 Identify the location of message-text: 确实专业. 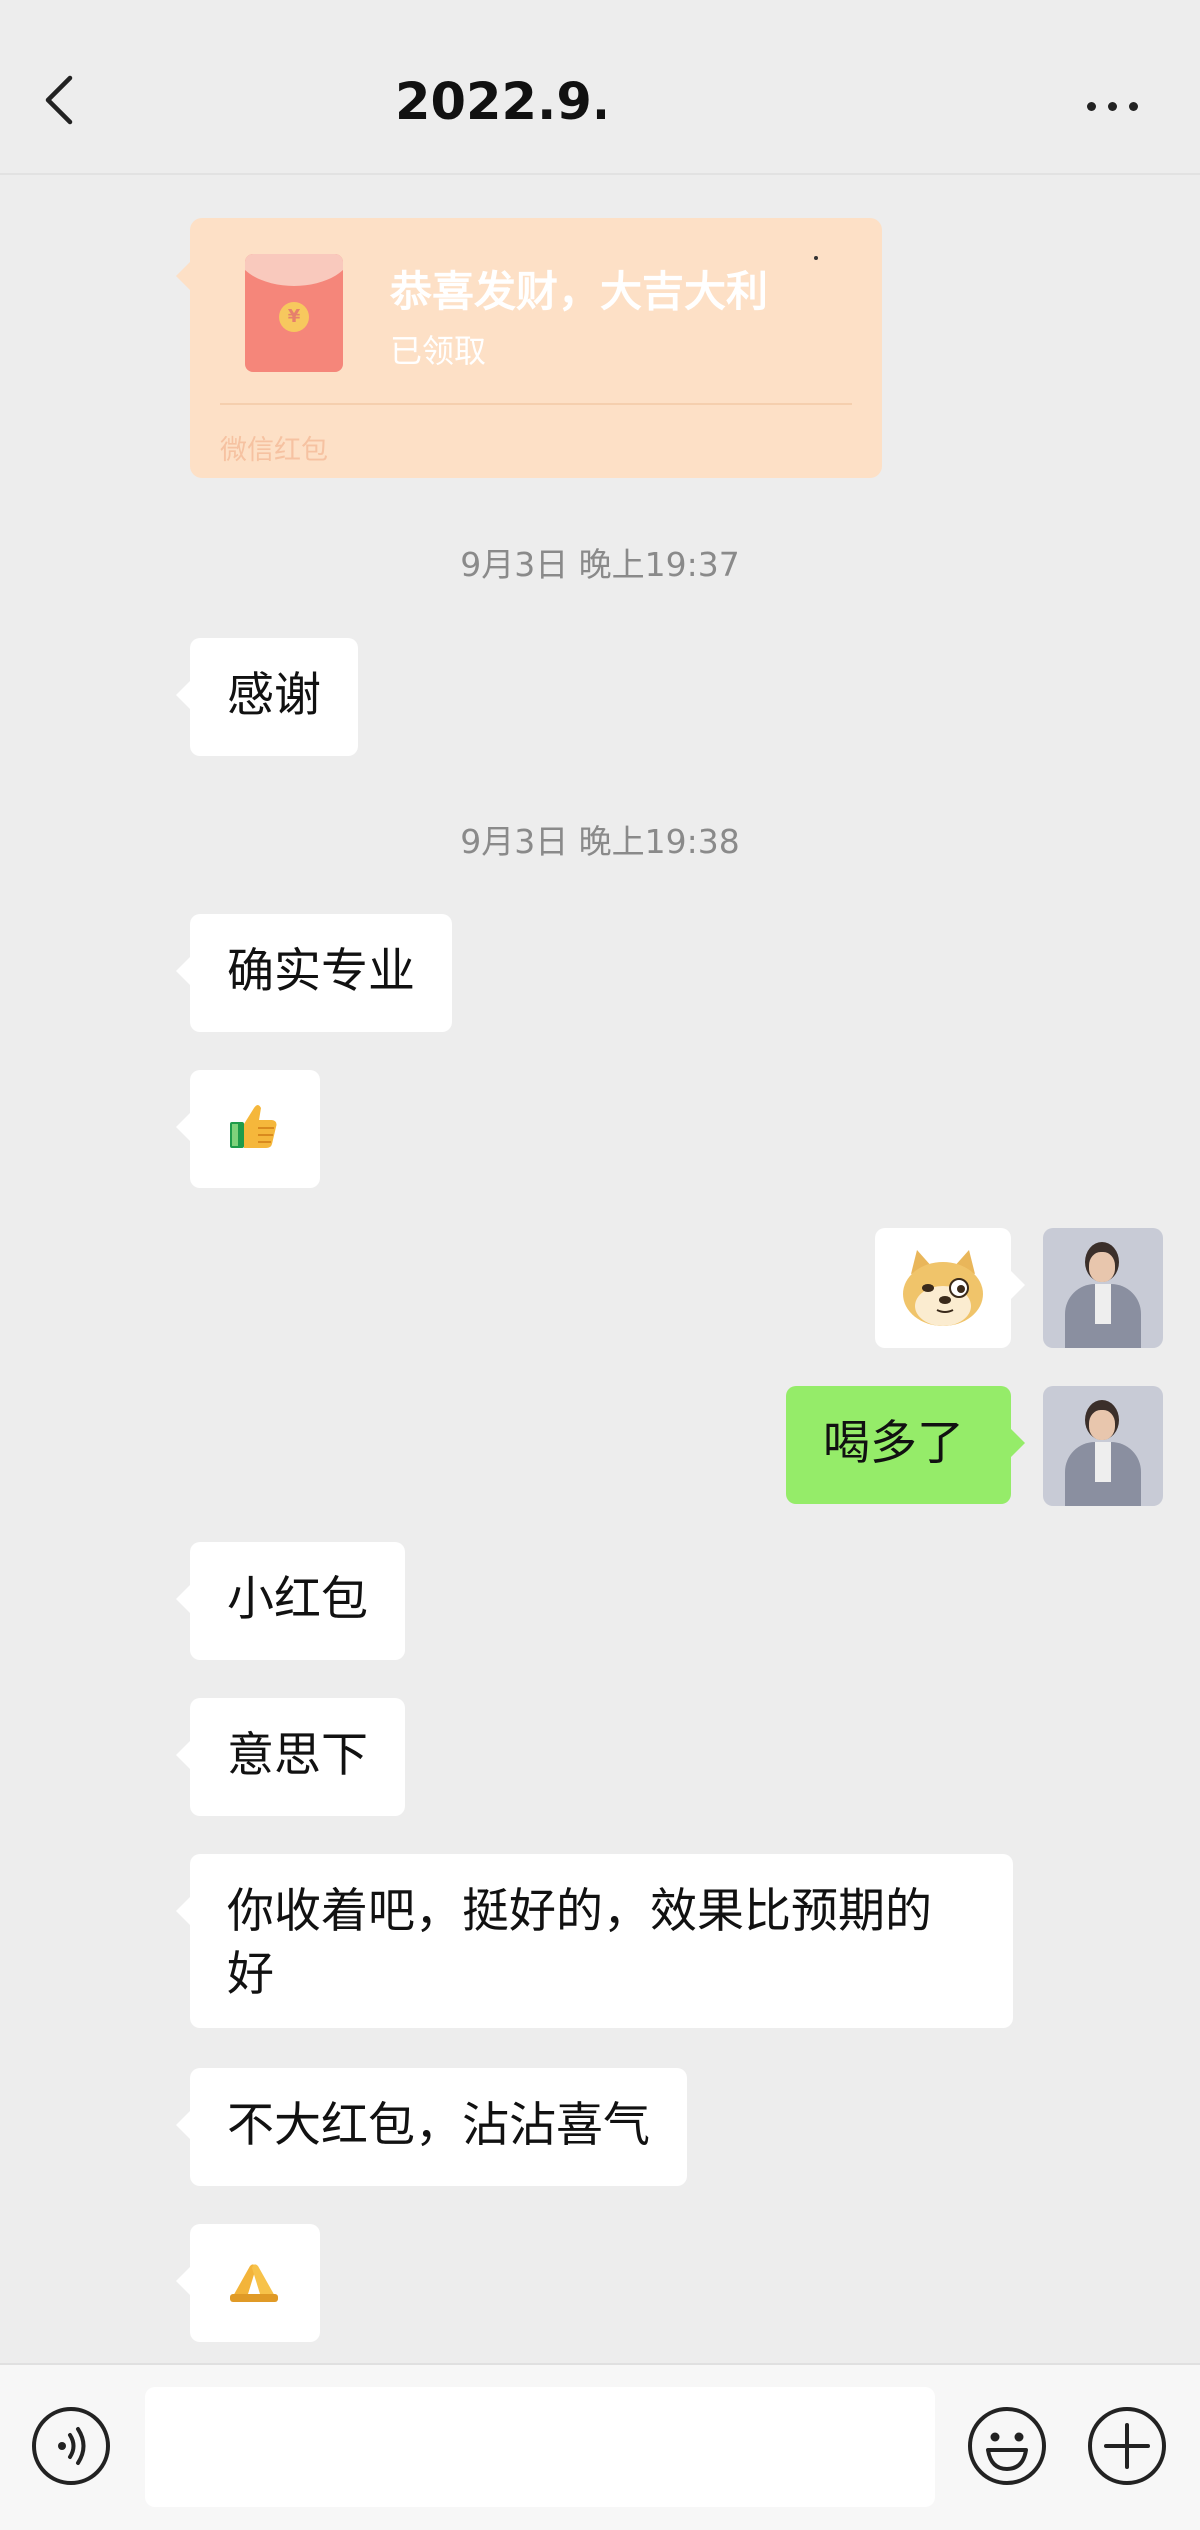
(321, 971).